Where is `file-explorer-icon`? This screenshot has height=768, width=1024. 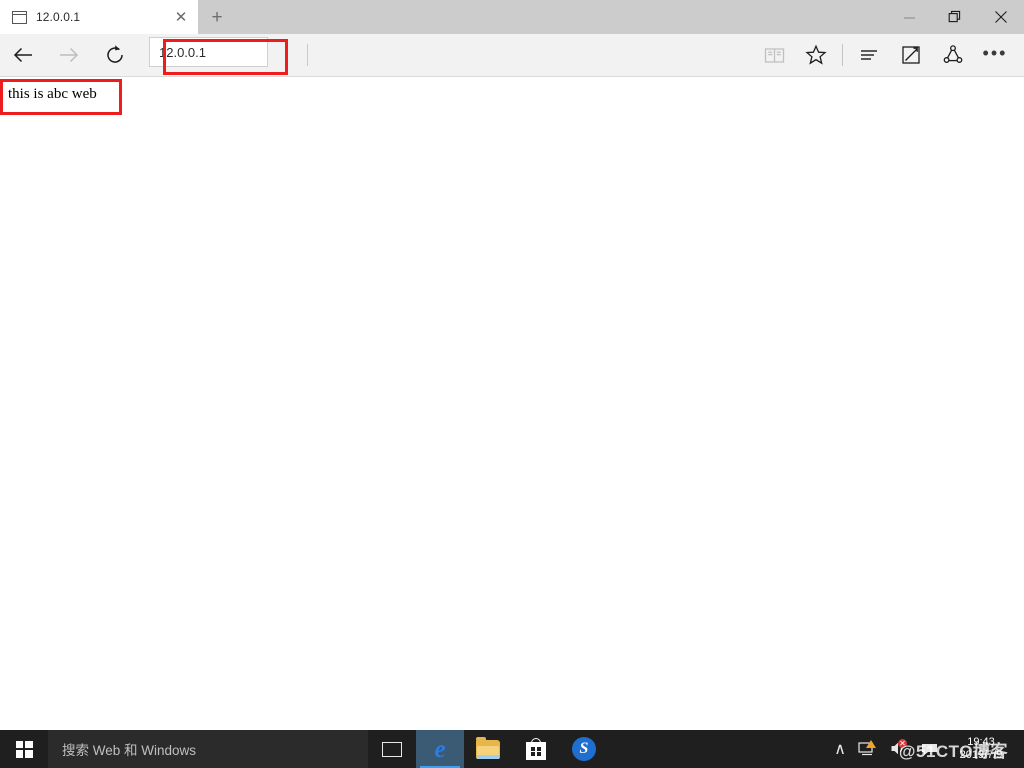
file-explorer-icon is located at coordinates (488, 748).